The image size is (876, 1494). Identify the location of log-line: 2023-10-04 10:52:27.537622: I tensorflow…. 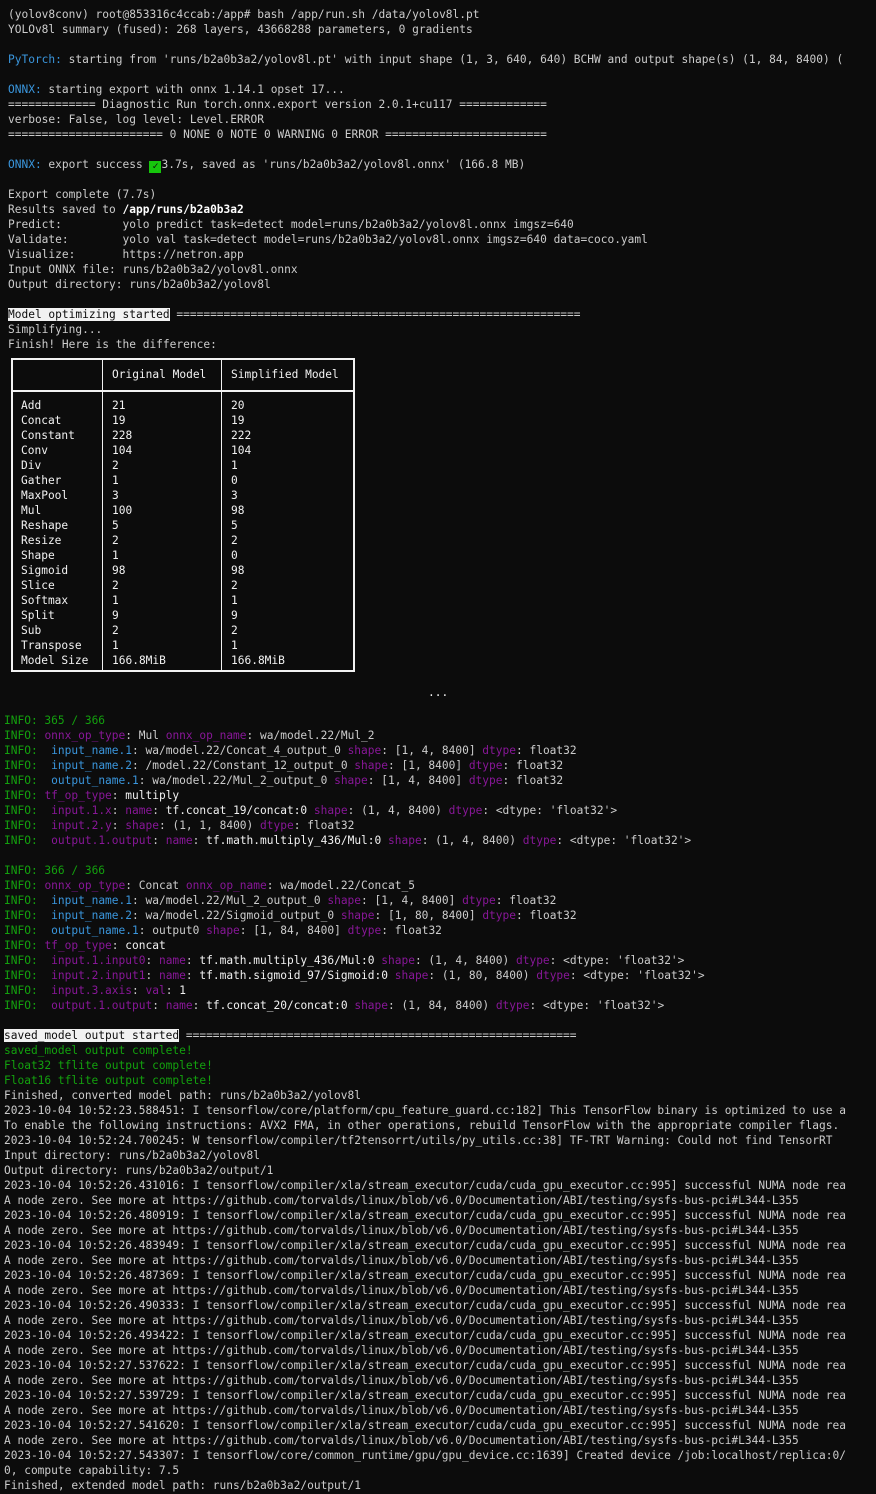
(425, 1365).